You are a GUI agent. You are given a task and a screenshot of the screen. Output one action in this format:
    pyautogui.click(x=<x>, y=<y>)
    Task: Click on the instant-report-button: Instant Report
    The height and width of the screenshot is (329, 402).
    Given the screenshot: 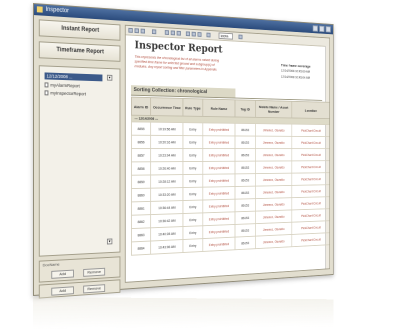 What is the action you would take?
    pyautogui.click(x=79, y=30)
    